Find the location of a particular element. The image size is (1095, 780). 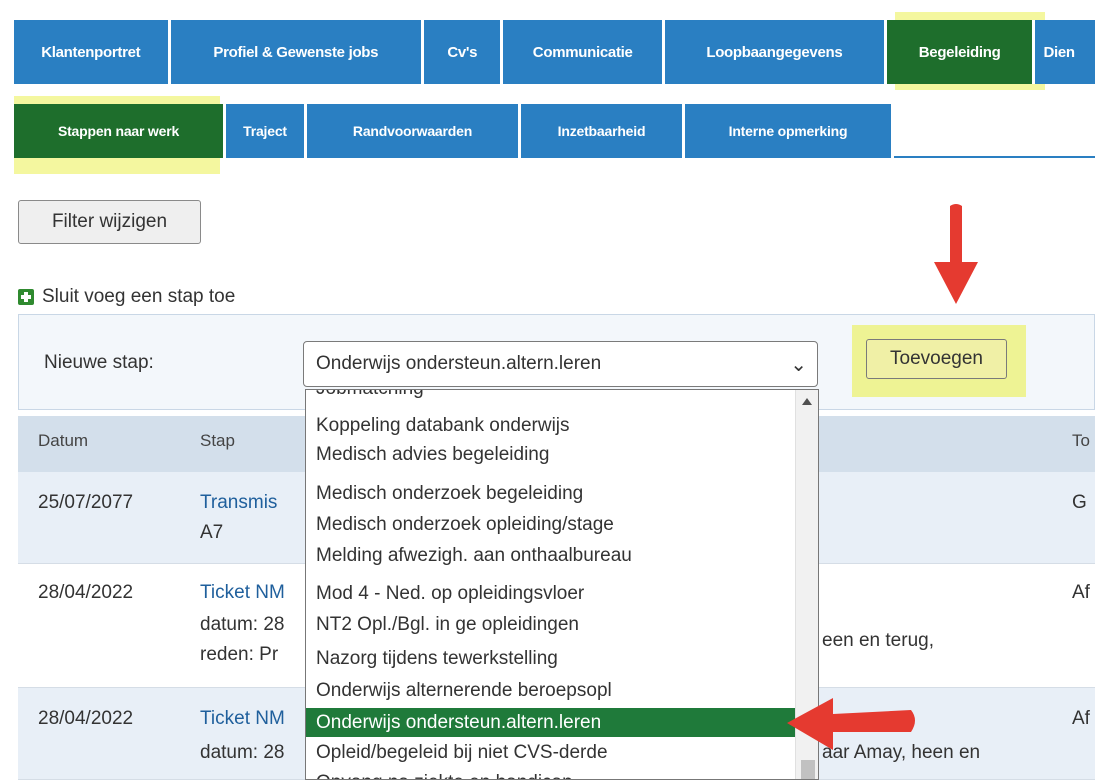

screenshot-frame-corner is located at coordinates (7, 7).